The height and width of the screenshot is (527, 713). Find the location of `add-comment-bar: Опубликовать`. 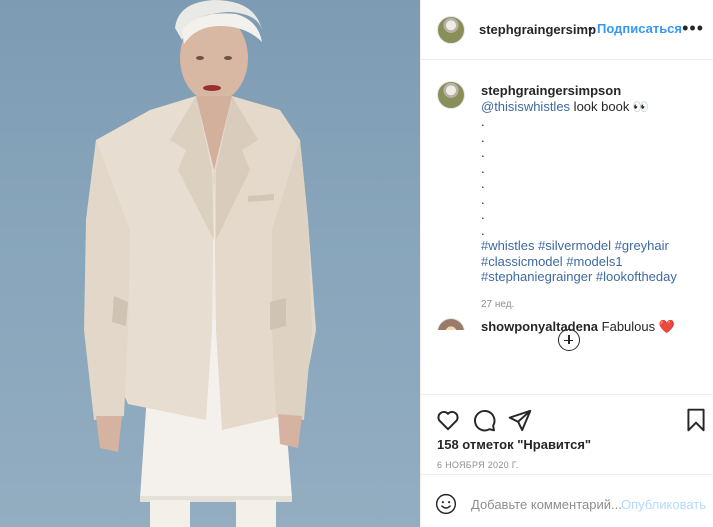

add-comment-bar: Опубликовать is located at coordinates (567, 500).